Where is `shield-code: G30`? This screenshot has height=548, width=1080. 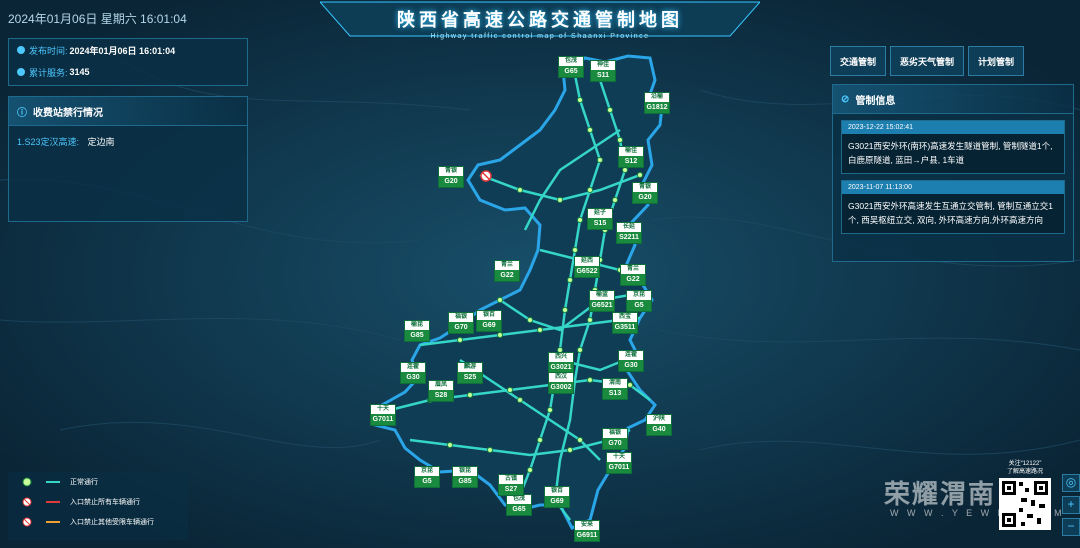 shield-code: G30 is located at coordinates (631, 365).